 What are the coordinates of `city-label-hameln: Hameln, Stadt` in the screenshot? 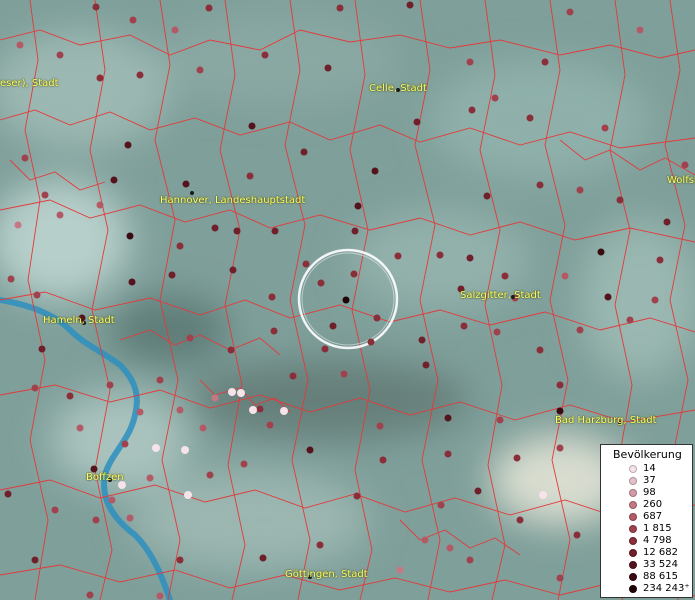 It's located at (79, 320).